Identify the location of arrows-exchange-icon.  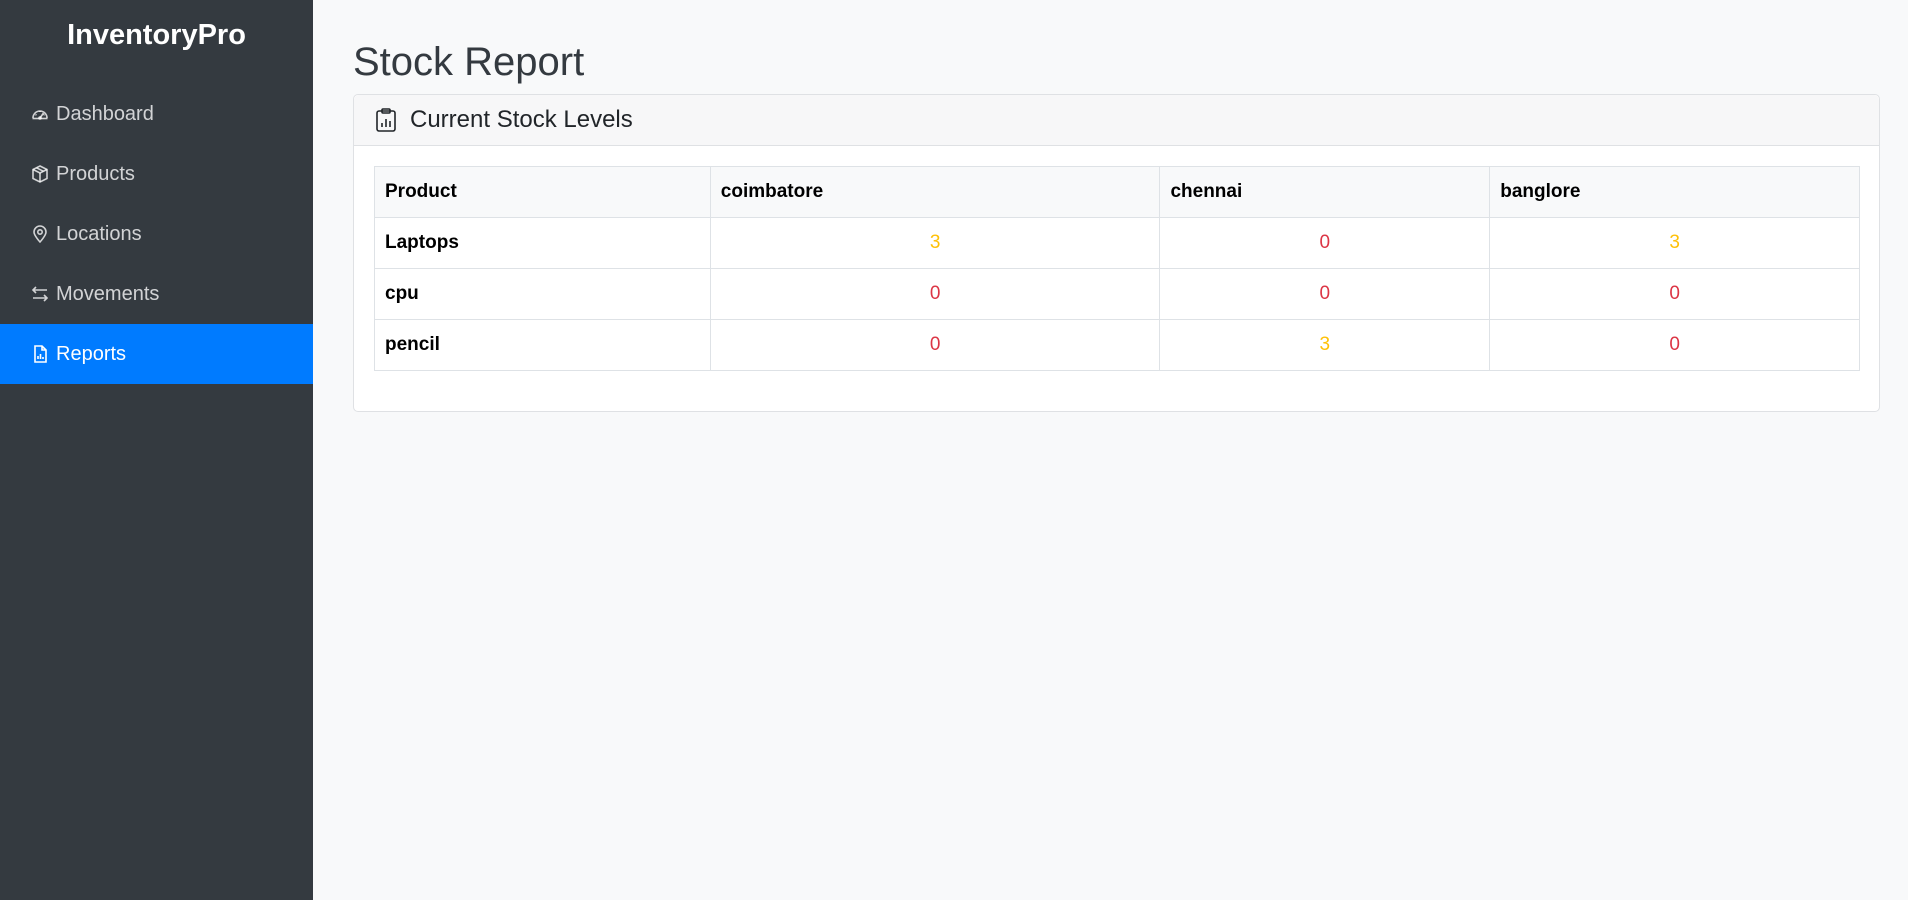
(40, 294).